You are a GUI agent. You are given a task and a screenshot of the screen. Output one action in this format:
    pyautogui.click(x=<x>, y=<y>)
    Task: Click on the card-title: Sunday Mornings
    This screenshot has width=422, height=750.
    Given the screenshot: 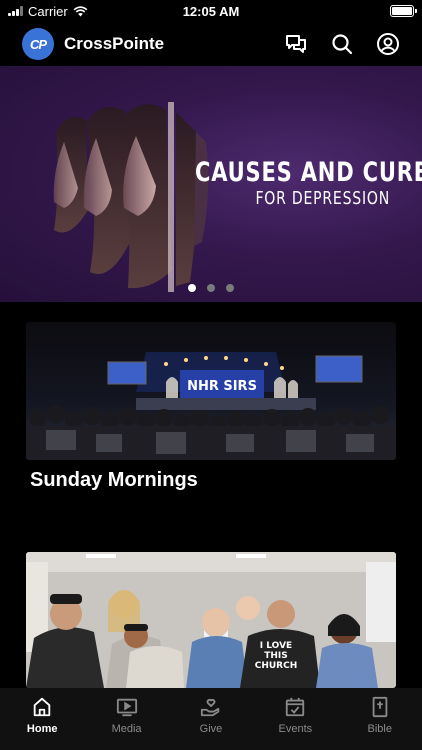 What is the action you would take?
    pyautogui.click(x=114, y=480)
    